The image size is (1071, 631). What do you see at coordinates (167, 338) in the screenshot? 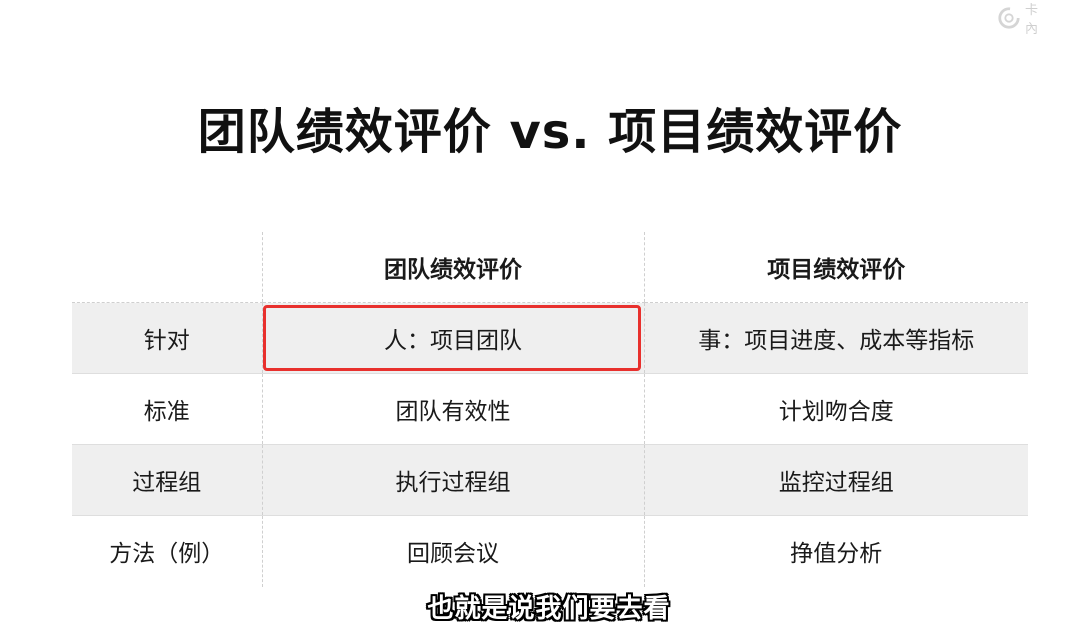
I see `row-label: 针对` at bounding box center [167, 338].